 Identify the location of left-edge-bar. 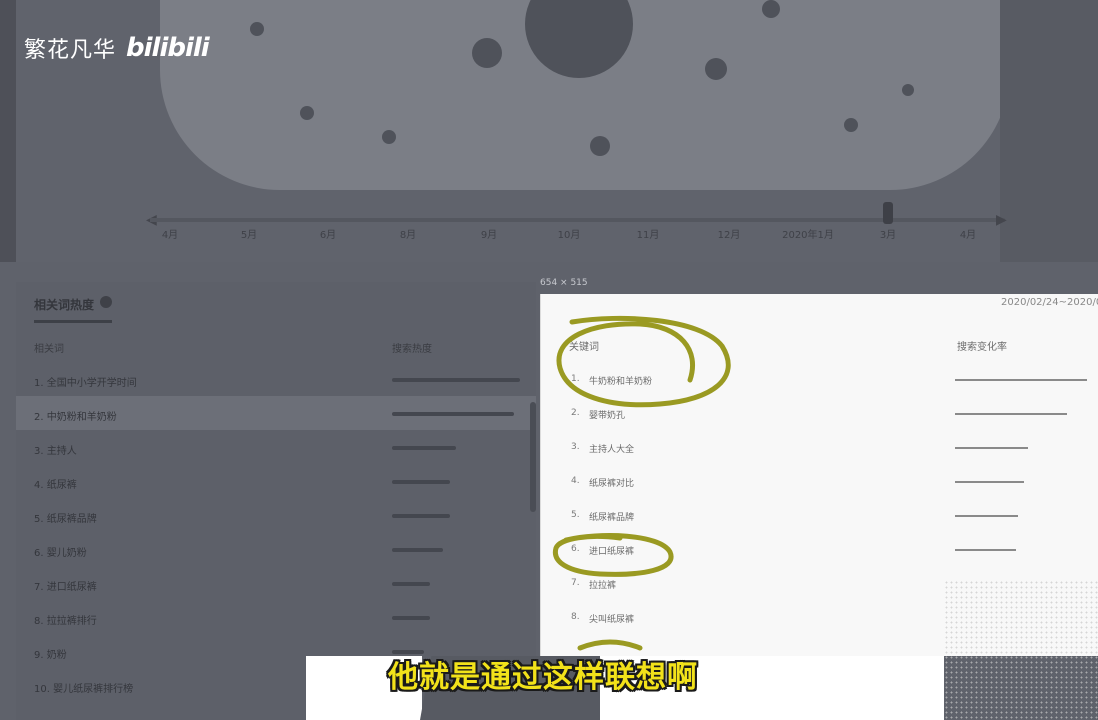
(8, 131).